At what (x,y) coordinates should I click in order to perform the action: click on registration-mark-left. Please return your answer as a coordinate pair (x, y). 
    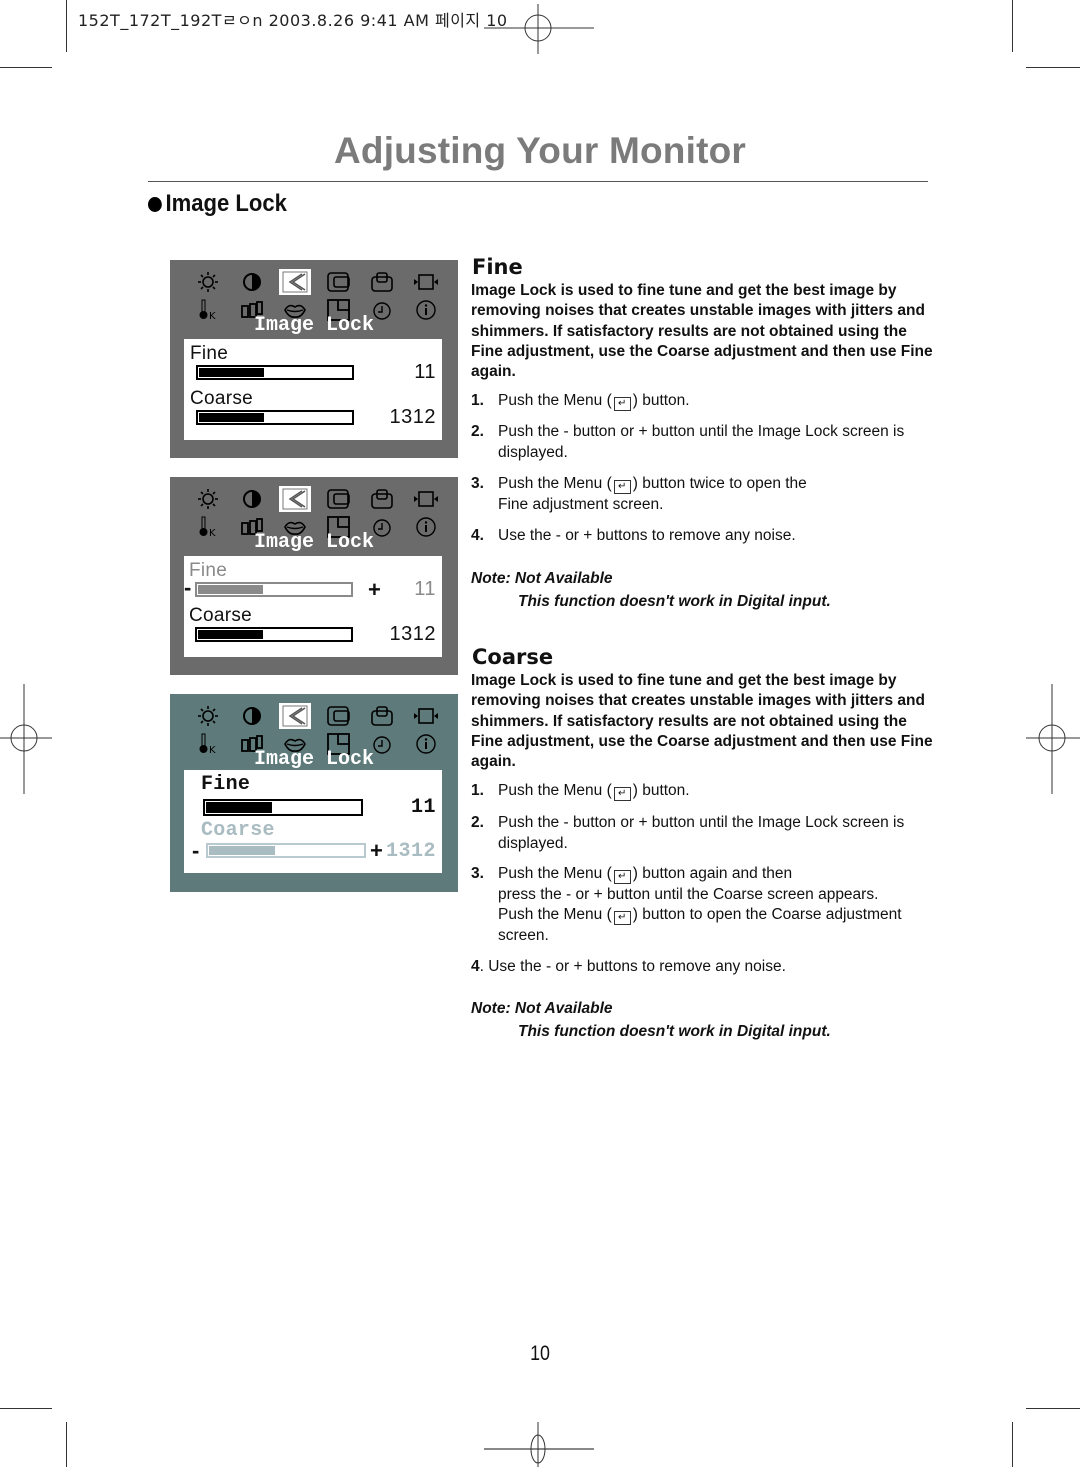
    Looking at the image, I should click on (26, 739).